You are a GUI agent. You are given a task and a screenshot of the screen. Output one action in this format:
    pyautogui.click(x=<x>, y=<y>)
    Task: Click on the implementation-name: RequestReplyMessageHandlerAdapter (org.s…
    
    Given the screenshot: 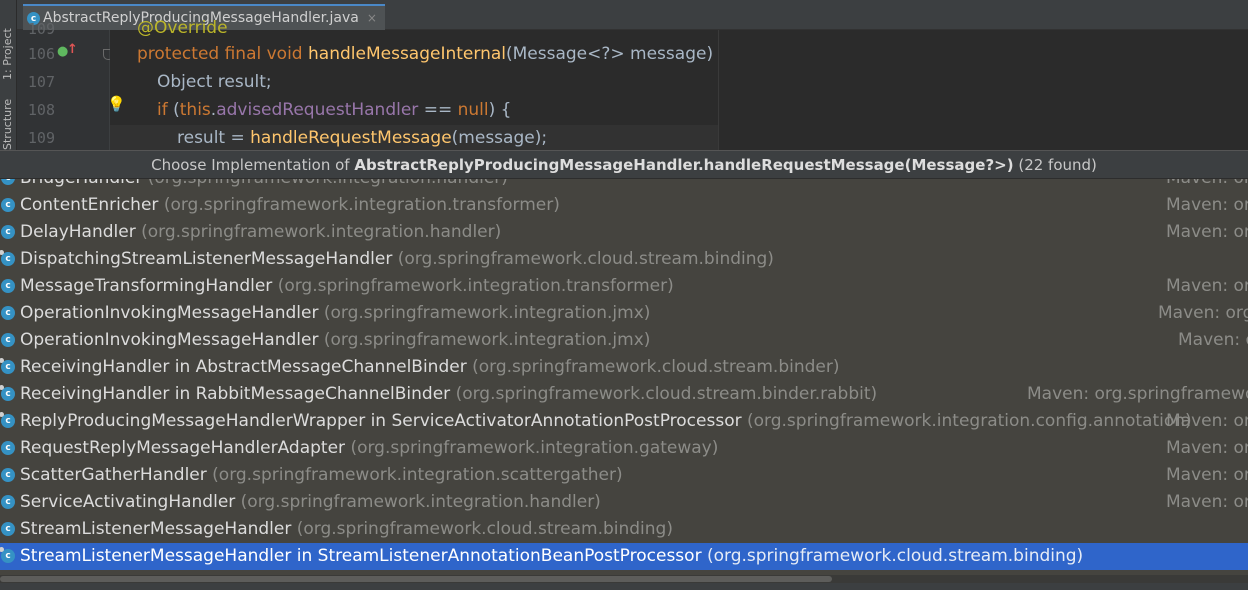 What is the action you would take?
    pyautogui.click(x=369, y=448)
    